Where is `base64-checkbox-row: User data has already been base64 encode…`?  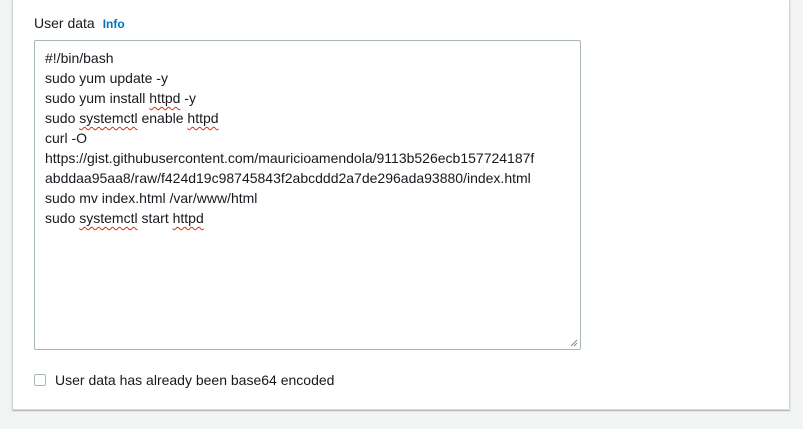 base64-checkbox-row: User data has already been base64 encode… is located at coordinates (184, 380).